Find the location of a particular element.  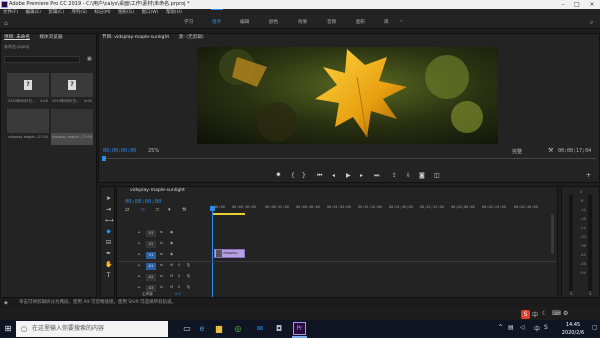

home-icon: ⌂ is located at coordinates (6, 23).